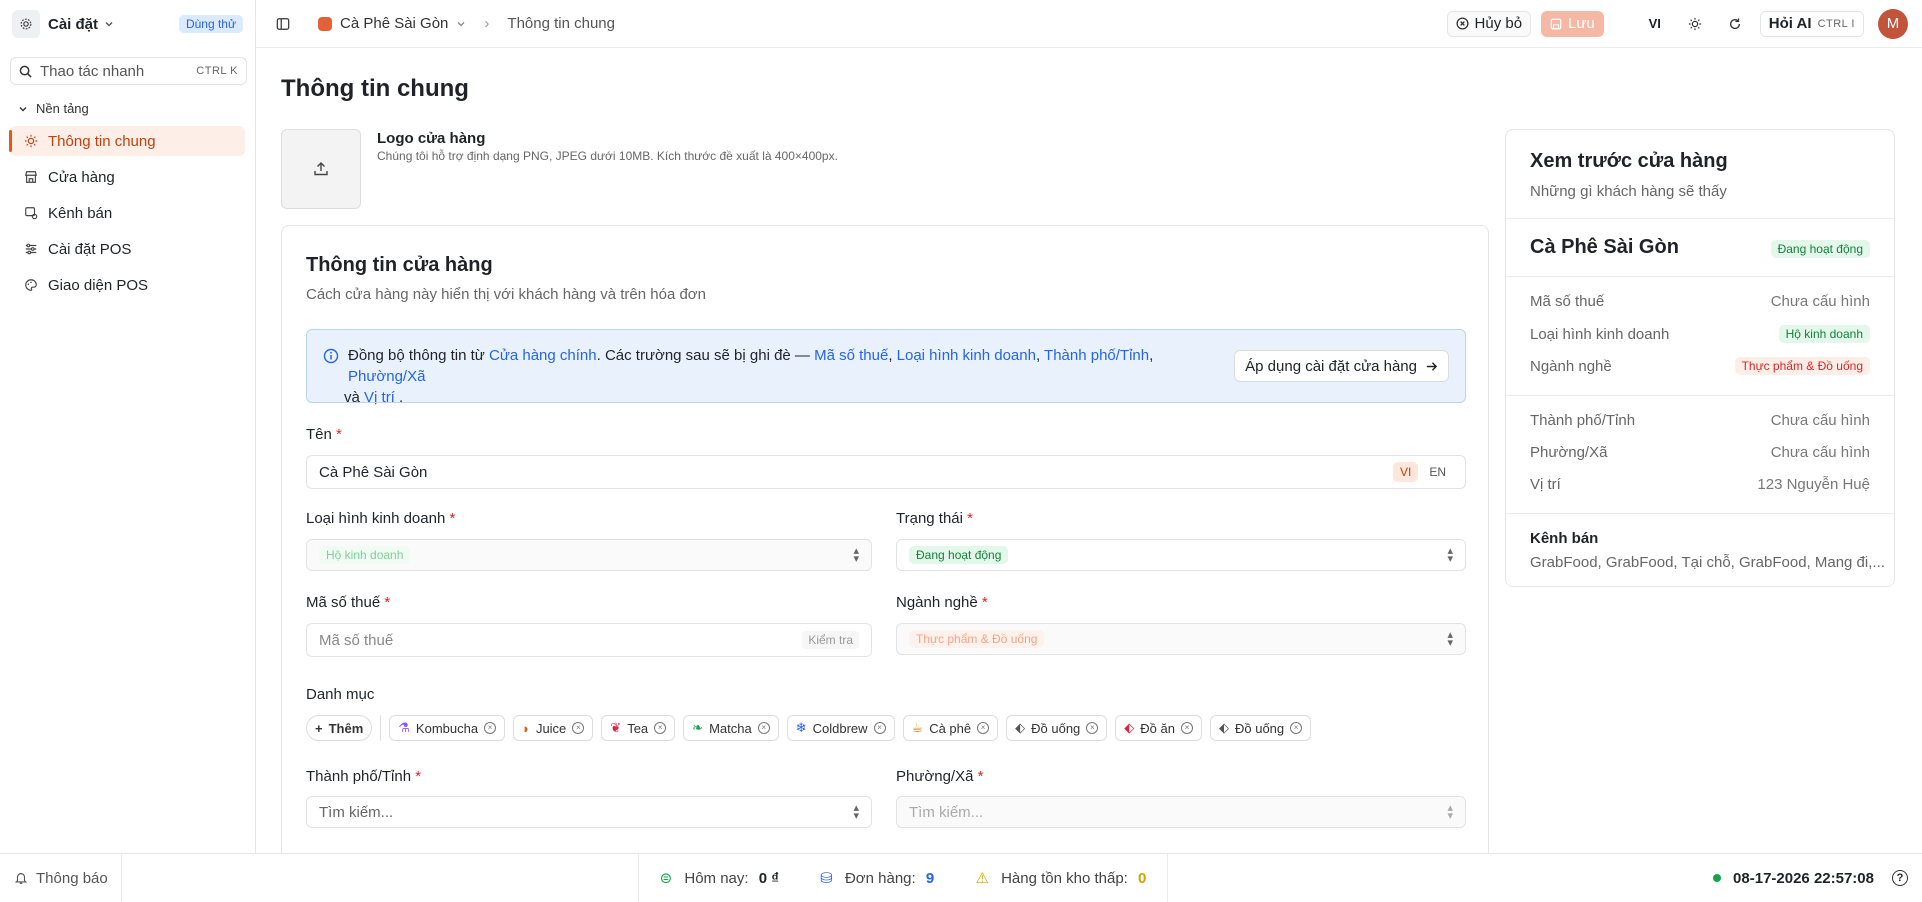 This screenshot has width=1922, height=902. Describe the element at coordinates (1700, 366) in the screenshot. I see `preview-row: Ngành nghề Thực phẩm & Đồ uống` at that location.